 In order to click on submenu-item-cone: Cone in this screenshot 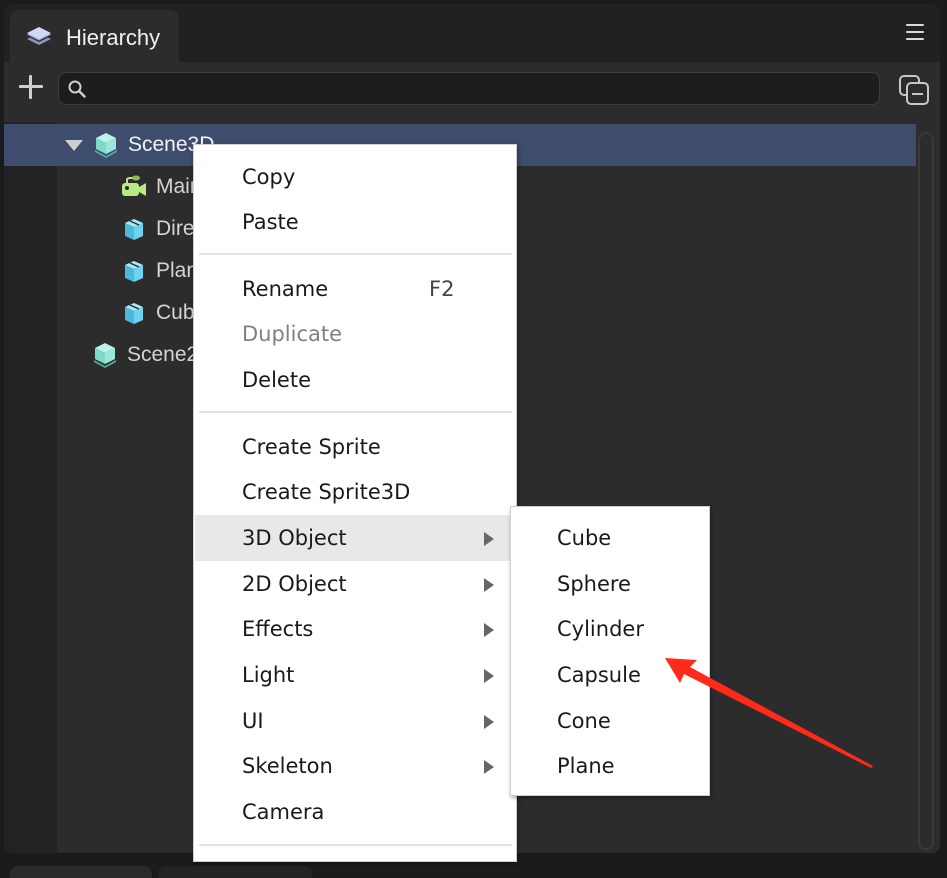, I will do `click(610, 721)`.